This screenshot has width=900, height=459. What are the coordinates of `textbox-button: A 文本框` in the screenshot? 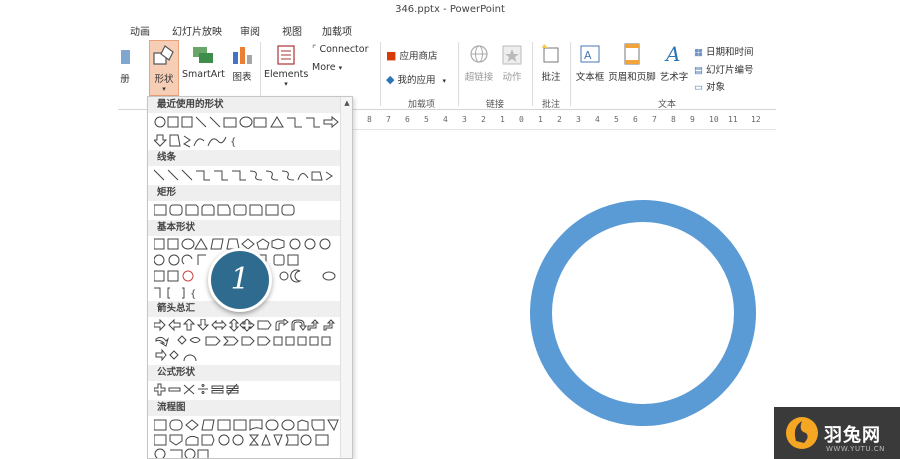 It's located at (590, 62).